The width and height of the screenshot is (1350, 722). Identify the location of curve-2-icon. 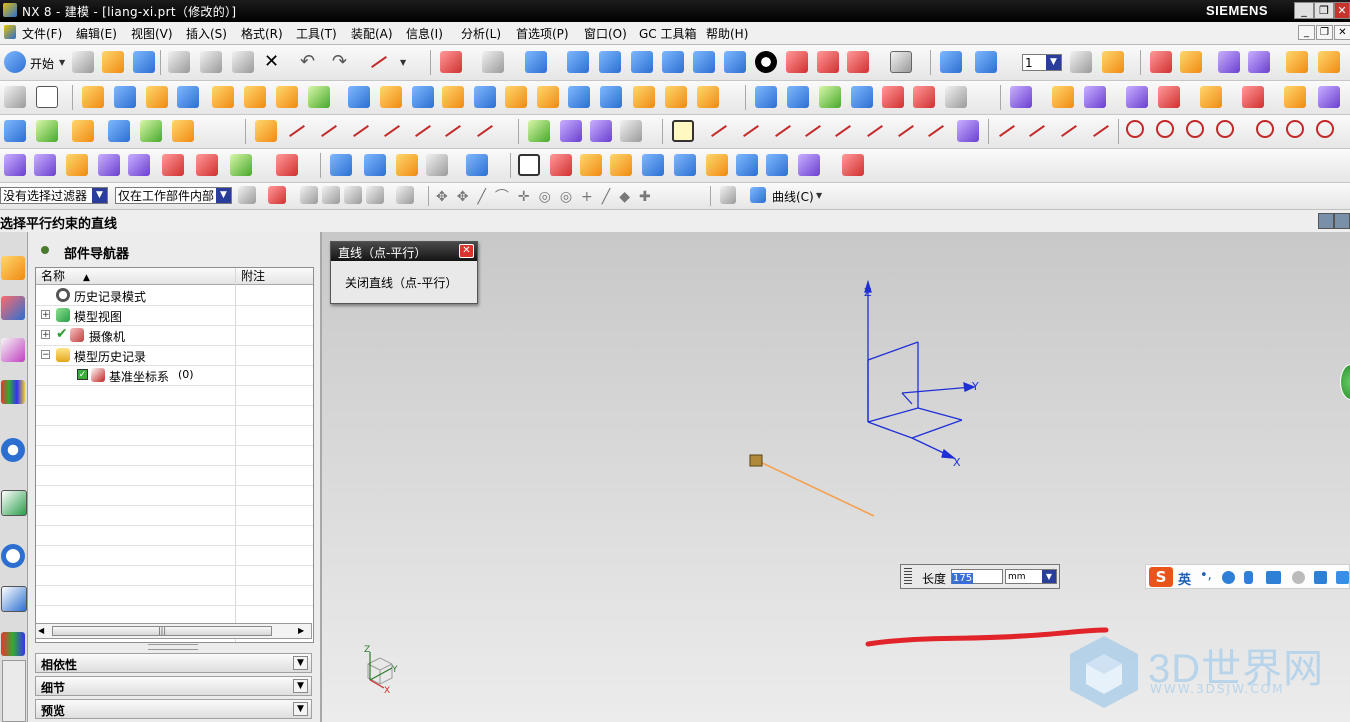
(297, 131).